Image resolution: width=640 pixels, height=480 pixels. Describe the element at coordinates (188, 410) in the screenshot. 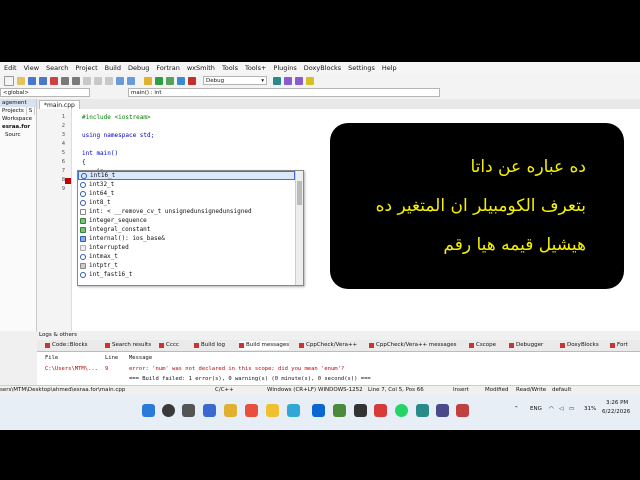

I see `task-view-icon` at that location.